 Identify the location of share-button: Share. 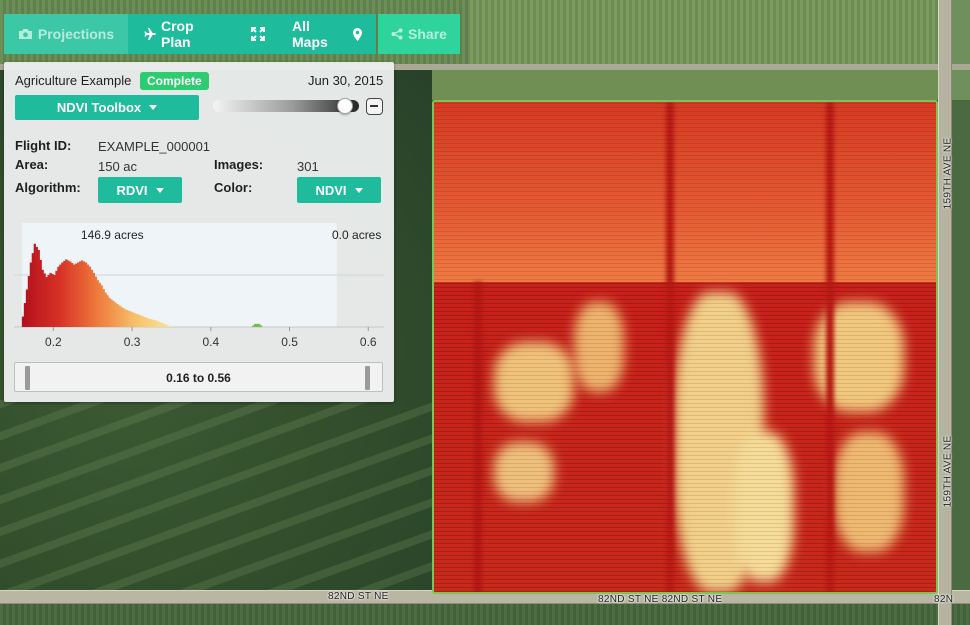
(419, 34).